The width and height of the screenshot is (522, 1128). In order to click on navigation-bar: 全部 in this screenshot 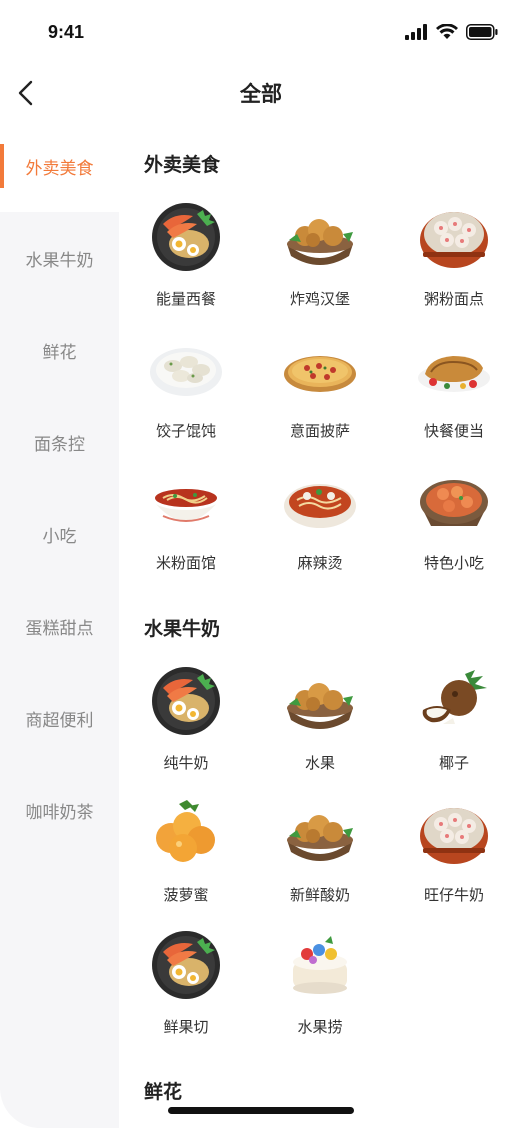, I will do `click(261, 93)`.